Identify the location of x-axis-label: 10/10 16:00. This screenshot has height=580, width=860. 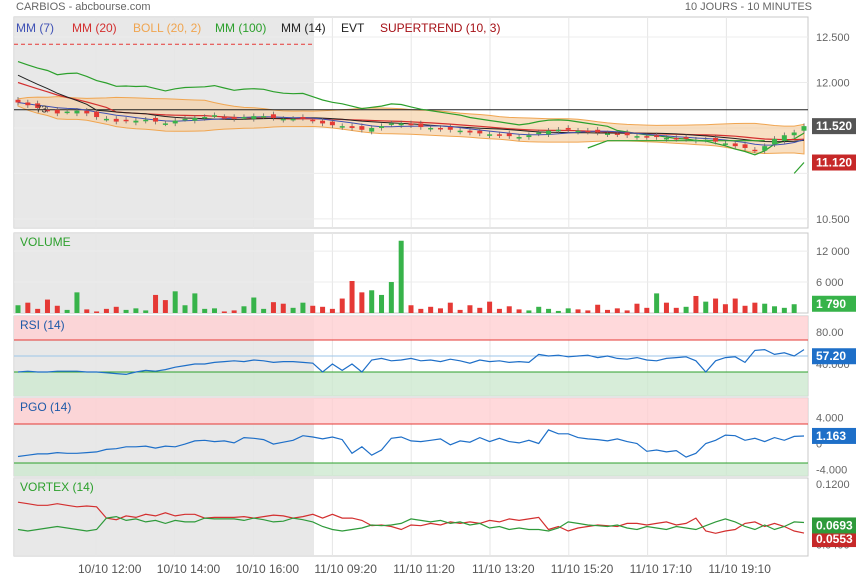
(268, 569).